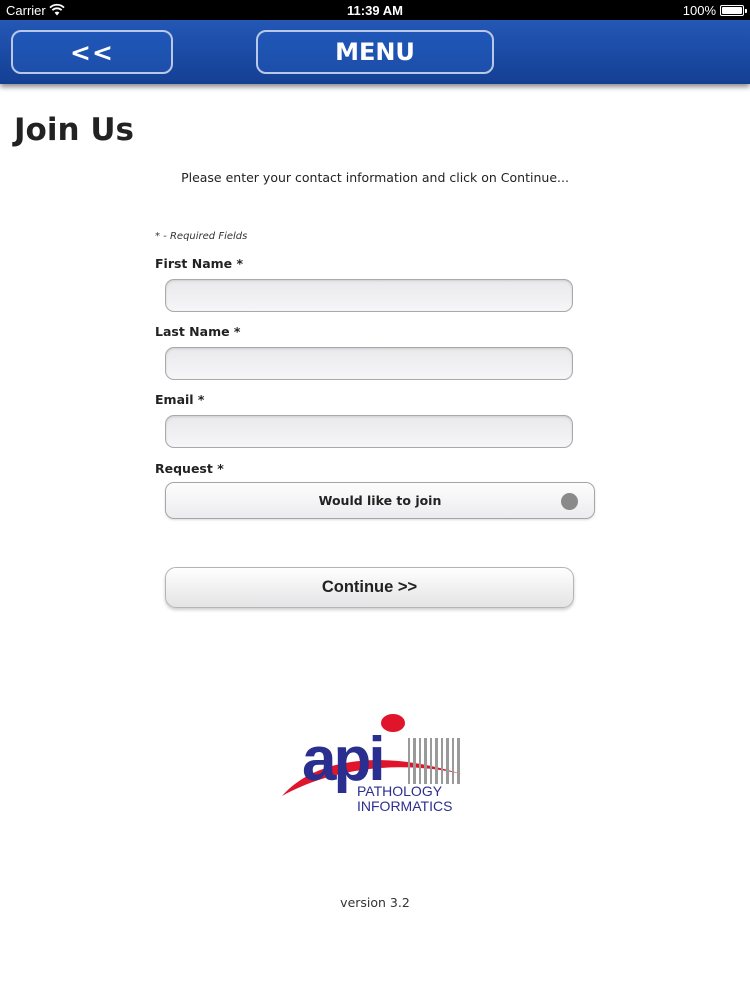 Image resolution: width=750 pixels, height=1000 pixels. I want to click on request-select: Would like to join, so click(380, 500).